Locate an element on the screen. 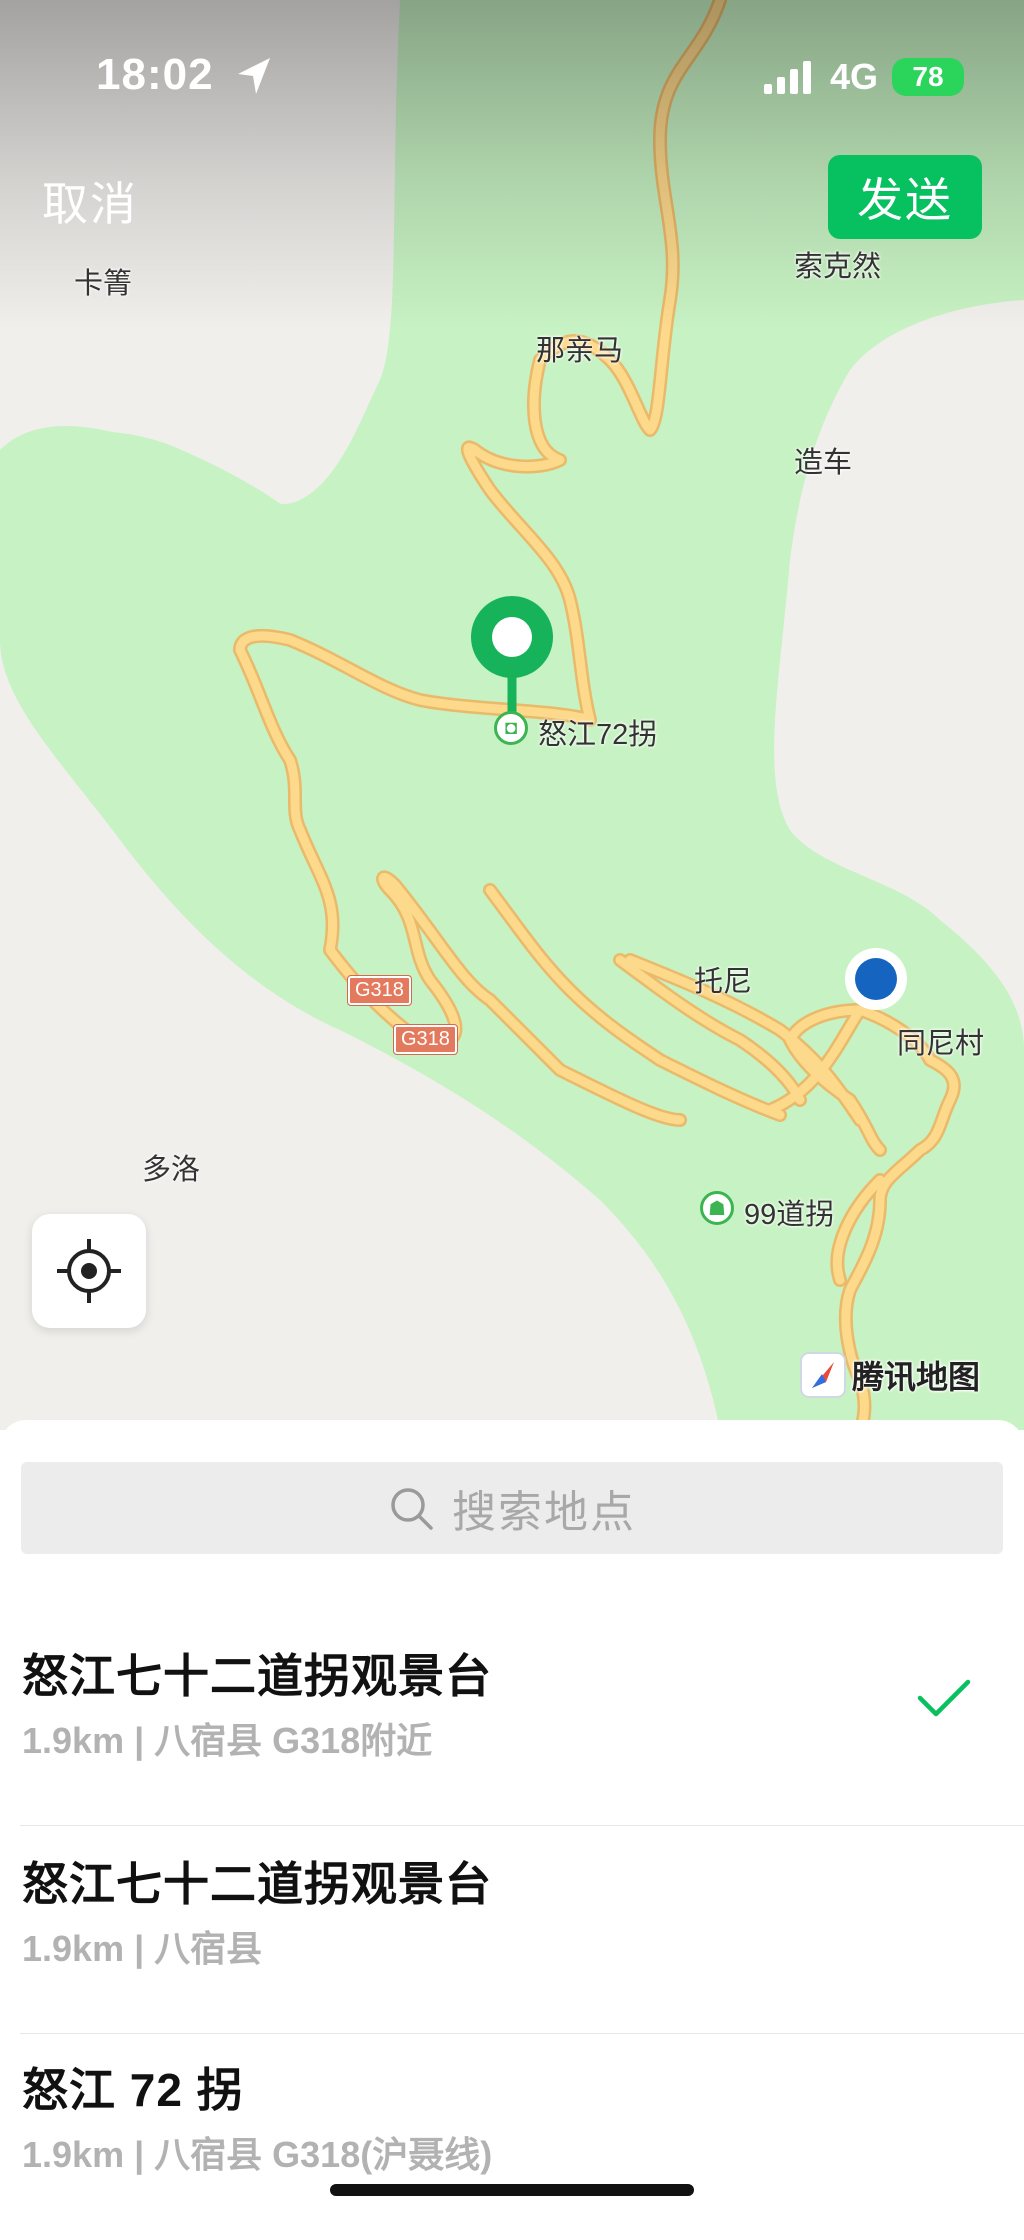 The image size is (1024, 2240). result-subtitle: 1.9km | 八宿县 G318附近 is located at coordinates (227, 1740).